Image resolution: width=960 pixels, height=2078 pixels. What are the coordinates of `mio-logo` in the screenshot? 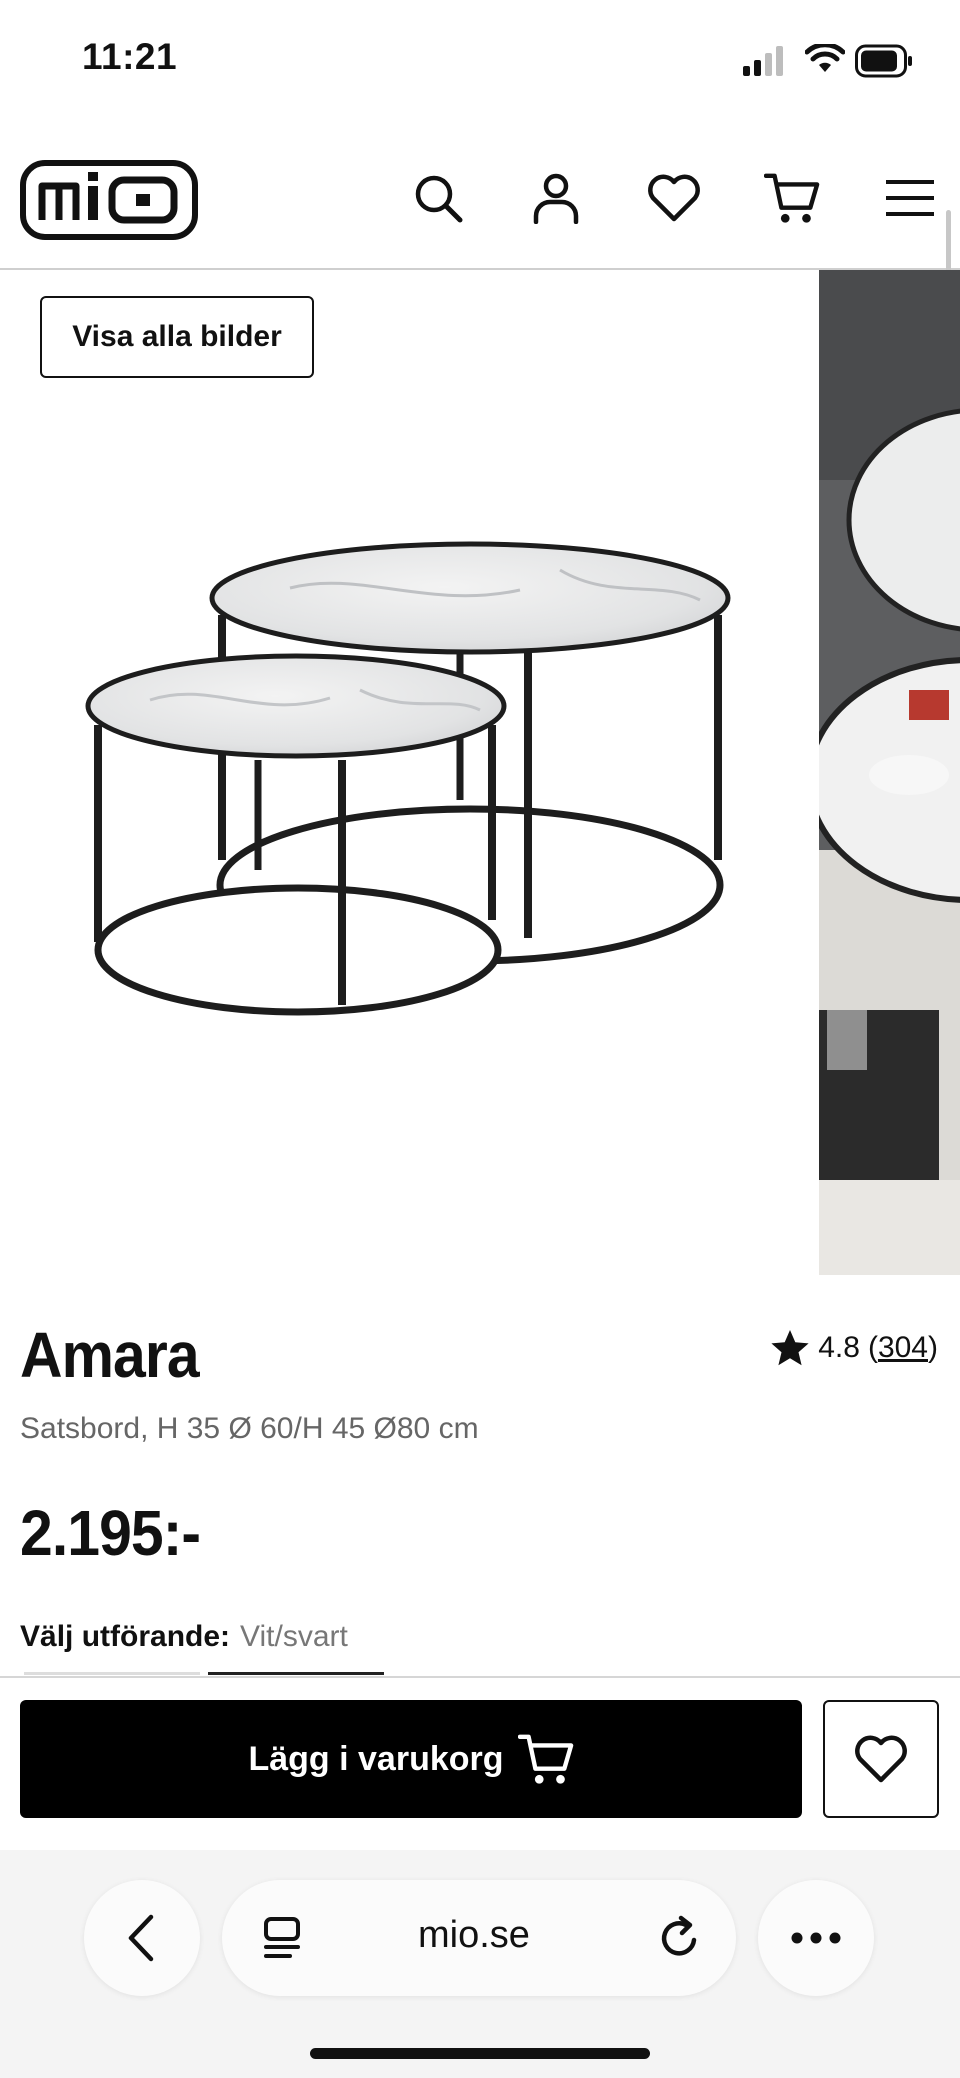 It's located at (109, 200).